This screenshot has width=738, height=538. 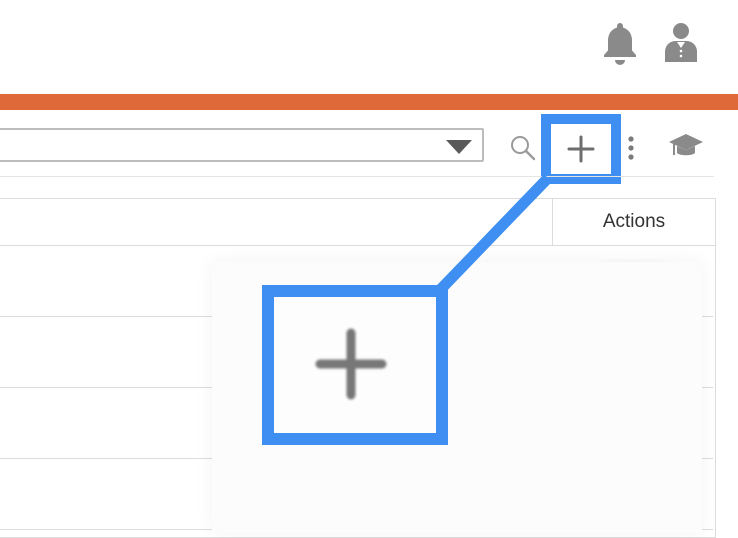 What do you see at coordinates (681, 43) in the screenshot?
I see `user-icon` at bounding box center [681, 43].